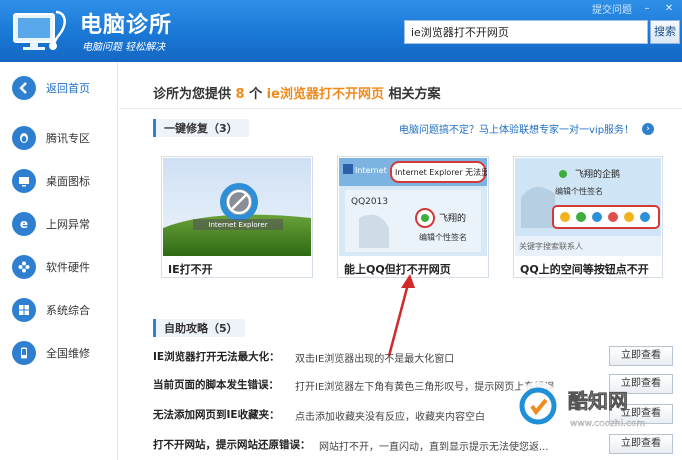  Describe the element at coordinates (371, 170) in the screenshot. I see `svg-text: Internet` at that location.